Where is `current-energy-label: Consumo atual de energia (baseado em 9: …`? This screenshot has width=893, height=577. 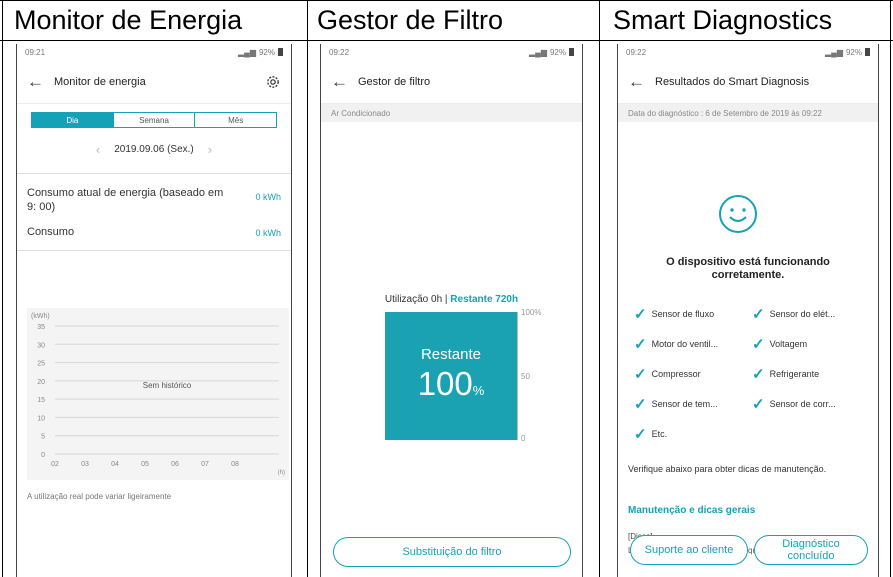 current-energy-label: Consumo atual de energia (baseado em 9: … is located at coordinates (125, 200).